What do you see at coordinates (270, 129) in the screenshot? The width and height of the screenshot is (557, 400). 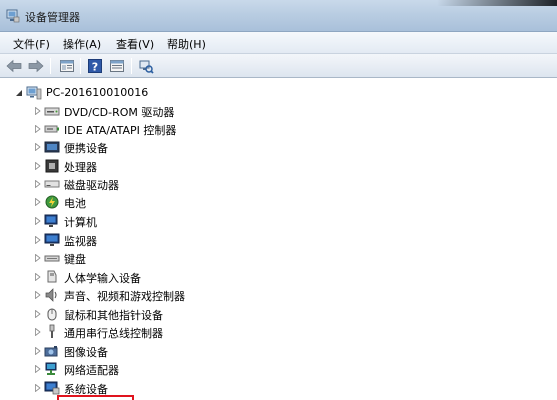 I see `tree-item-ide: IDE ATA/ATAPI 控制器` at bounding box center [270, 129].